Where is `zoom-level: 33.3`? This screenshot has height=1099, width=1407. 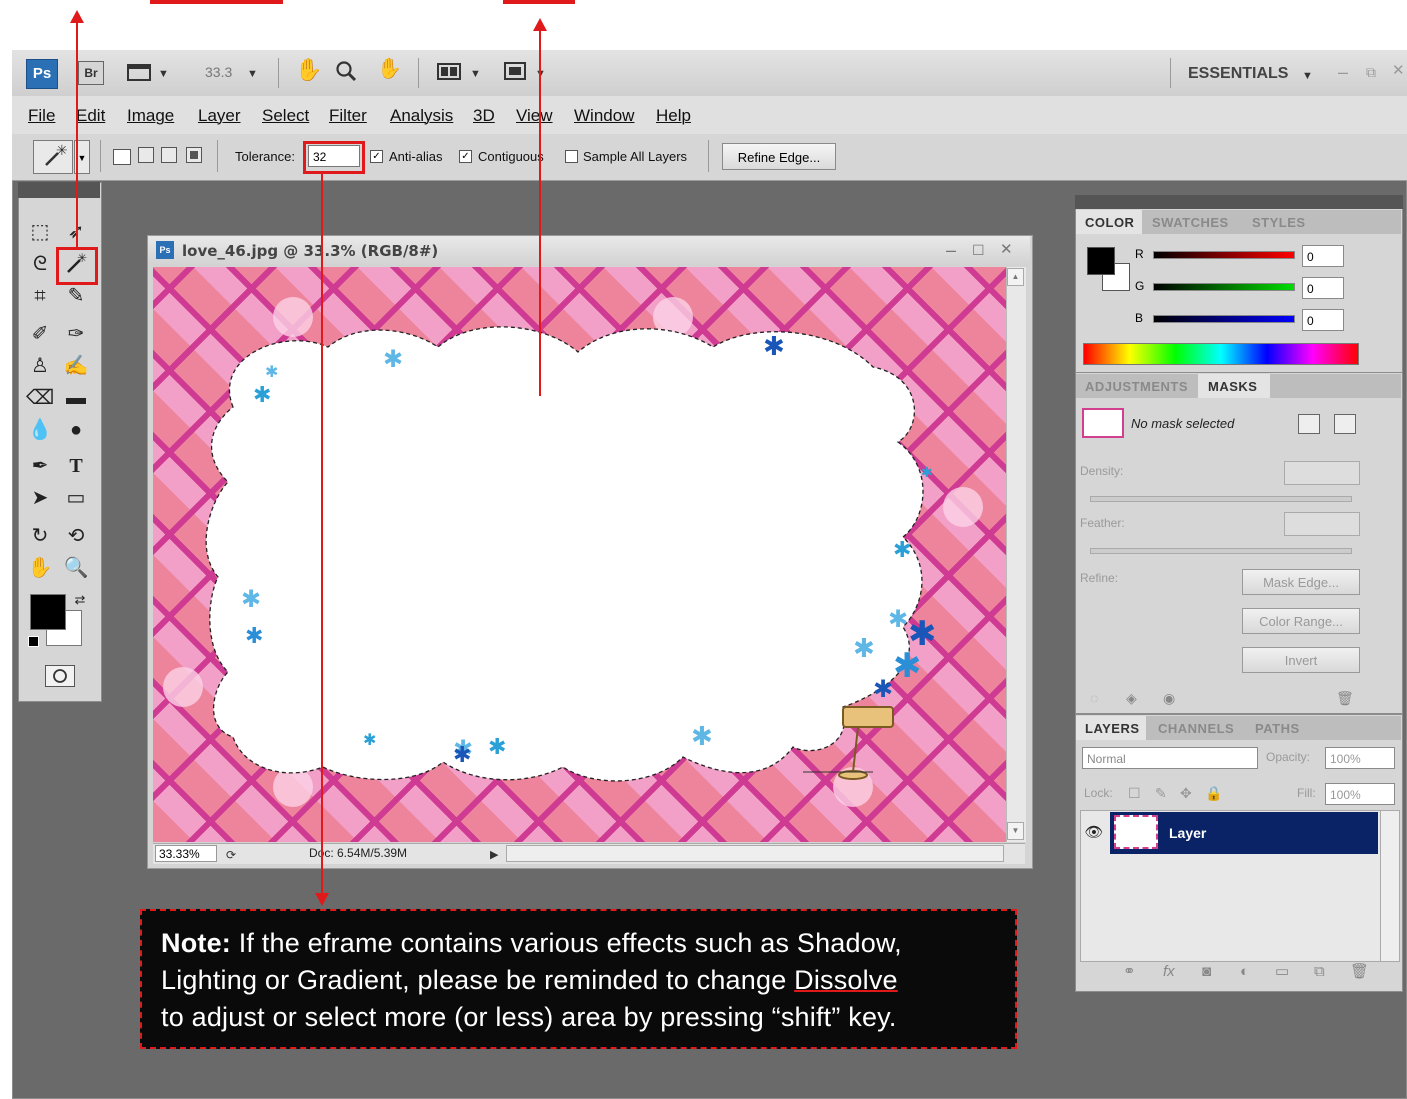 zoom-level: 33.3 is located at coordinates (218, 72).